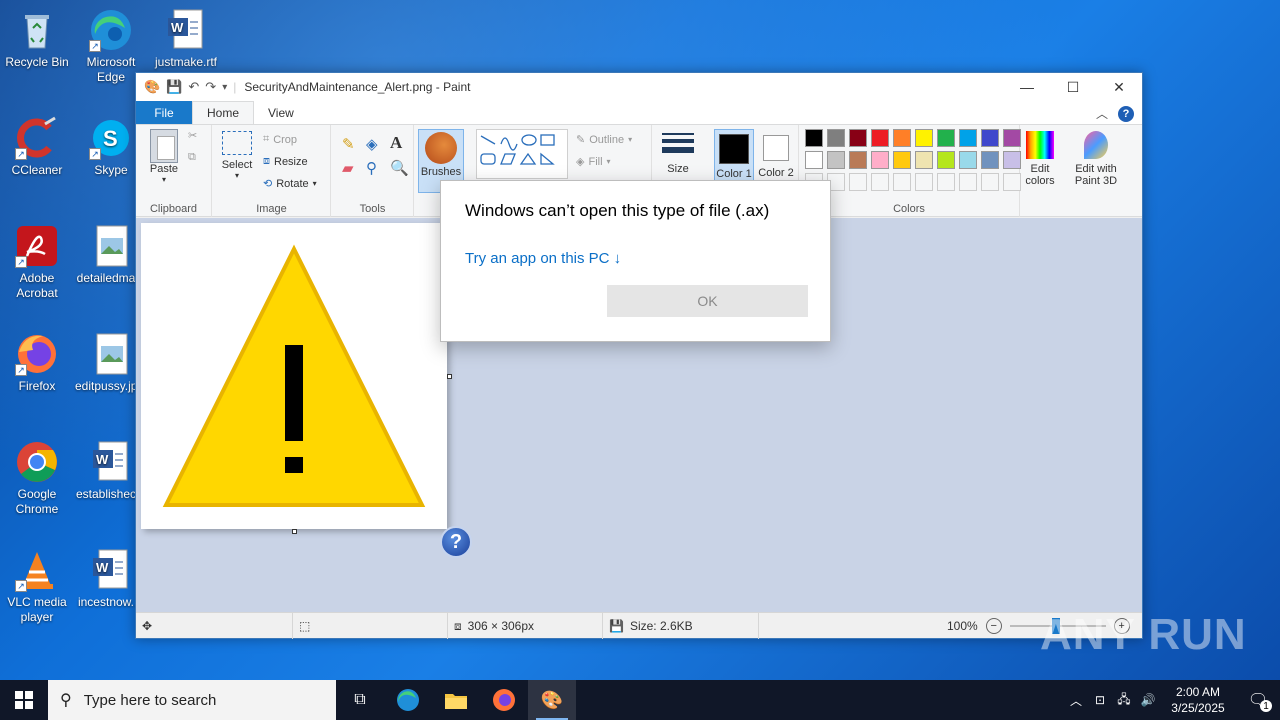 The height and width of the screenshot is (720, 1280). Describe the element at coordinates (1102, 113) in the screenshot. I see `collapse-ribbon-icon: ︿` at that location.